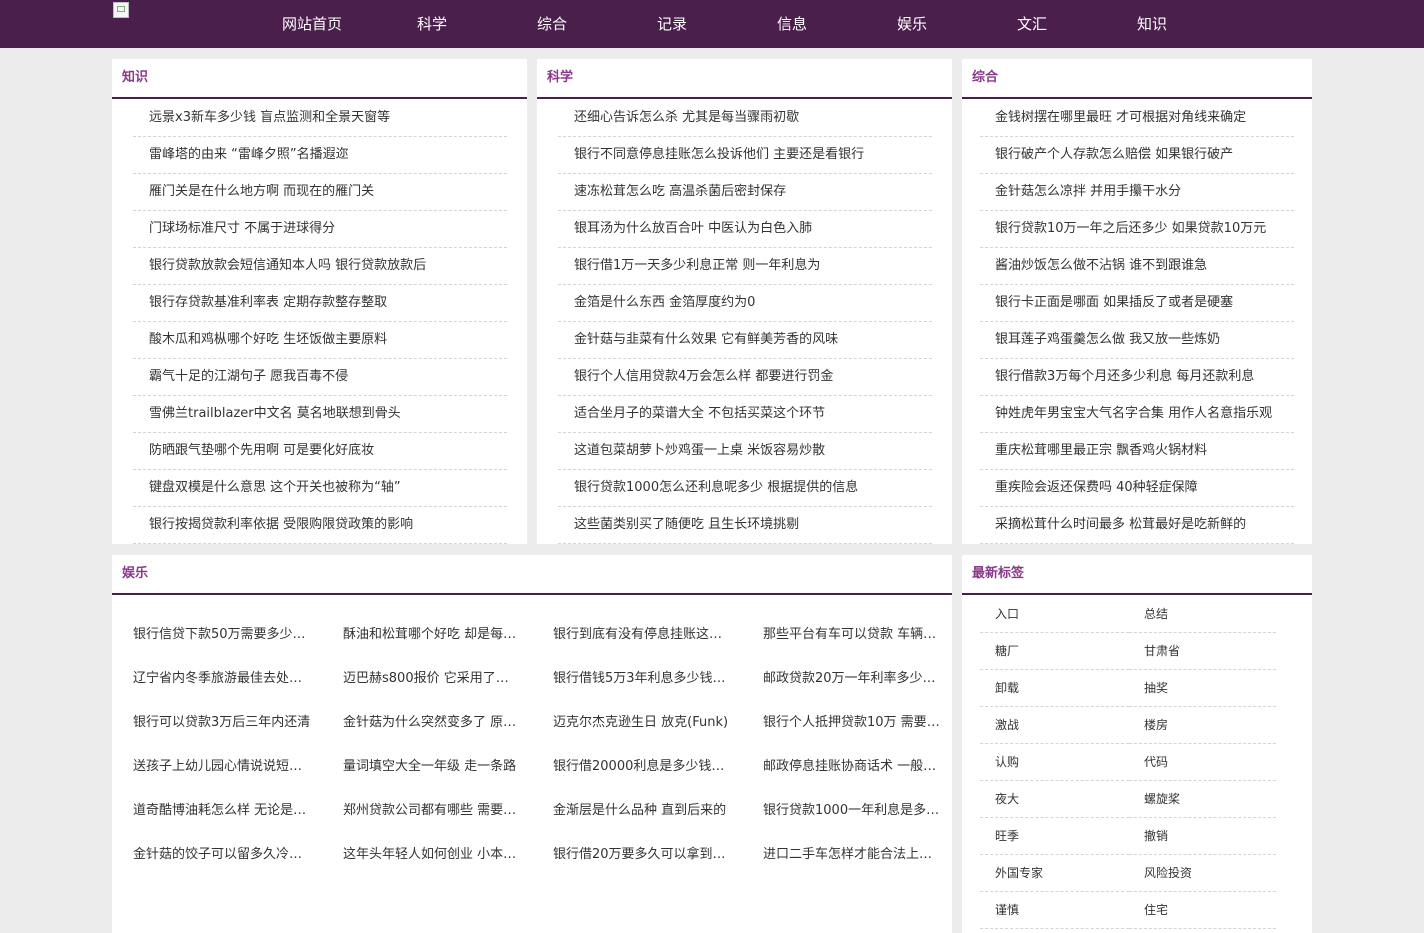 The height and width of the screenshot is (933, 1424). Describe the element at coordinates (719, 154) in the screenshot. I see `article-link: 银行不同意停息挂账怎么投诉他们 主要还是看银行` at that location.